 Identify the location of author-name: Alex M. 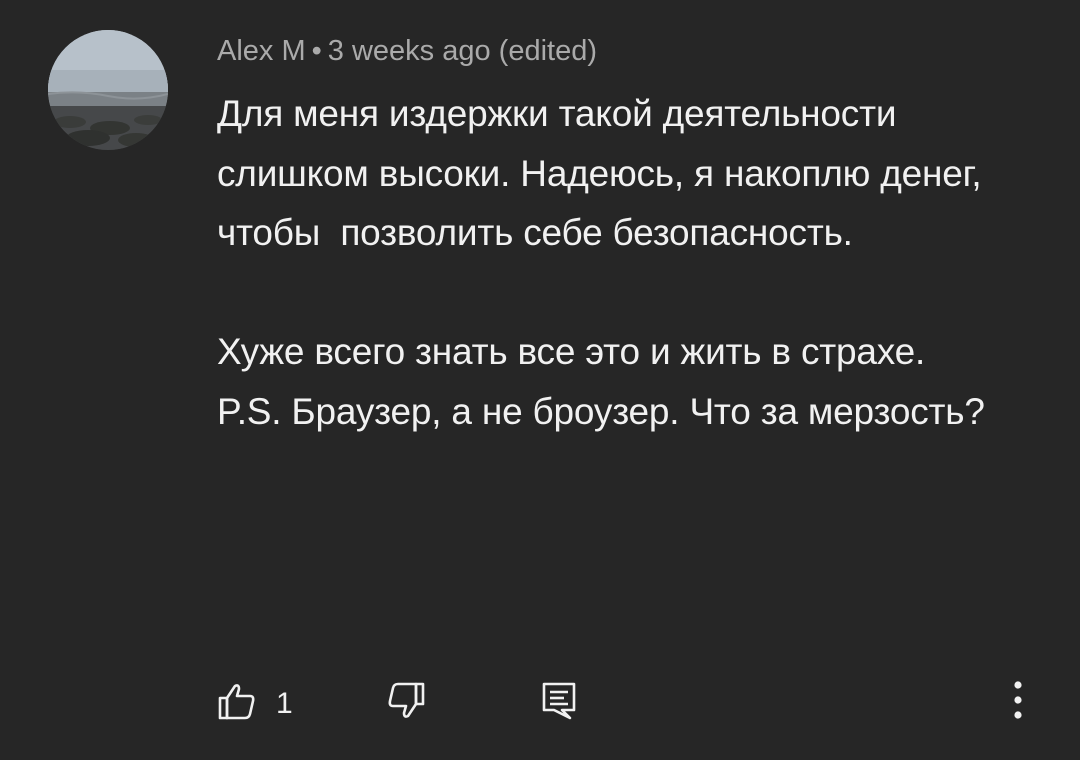
(261, 51).